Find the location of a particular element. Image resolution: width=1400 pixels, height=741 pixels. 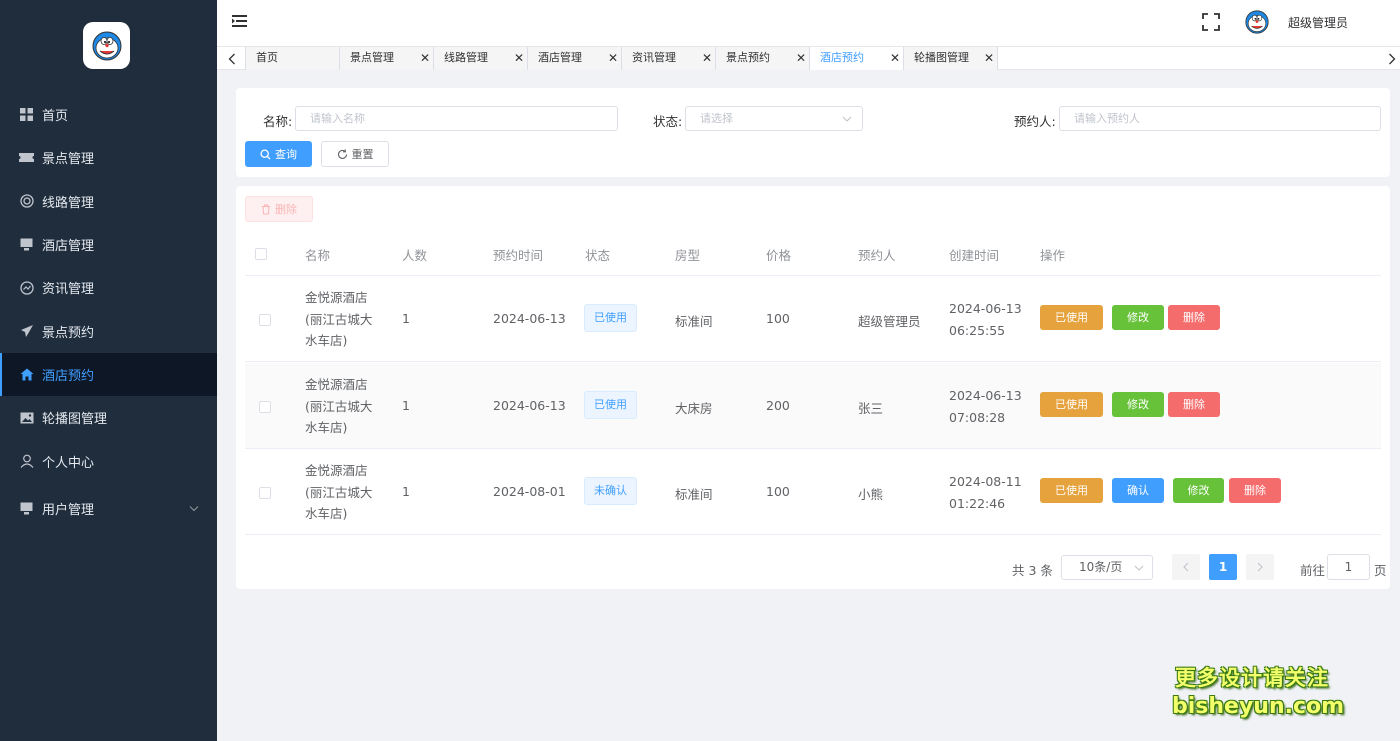

sidebar-item-route: 线路管理 is located at coordinates (108, 201).